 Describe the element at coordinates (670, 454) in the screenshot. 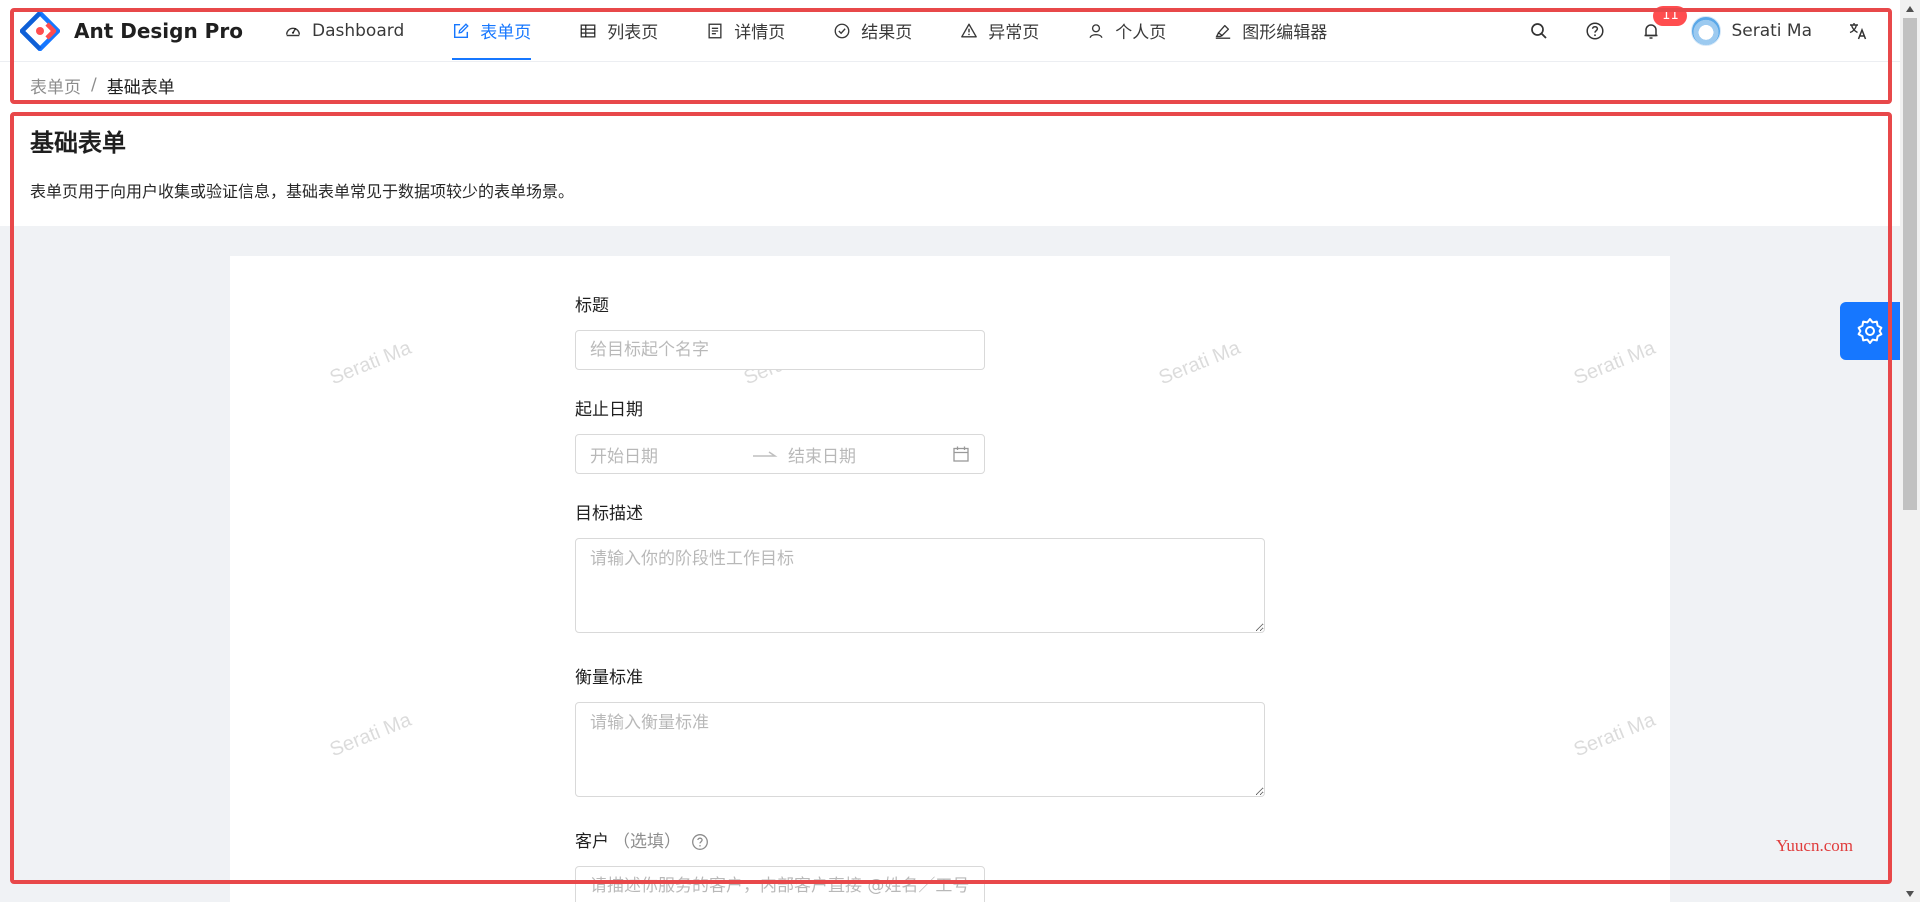

I see `start-date-input: 开始日期` at that location.